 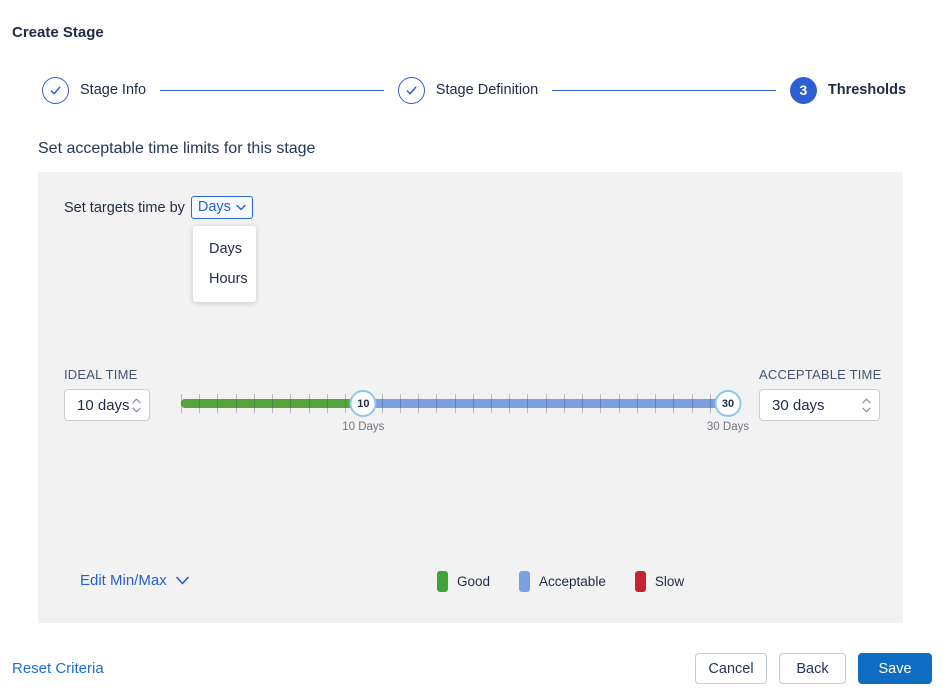 I want to click on time-unit-dropdown-menu: Days Hours, so click(x=224, y=264).